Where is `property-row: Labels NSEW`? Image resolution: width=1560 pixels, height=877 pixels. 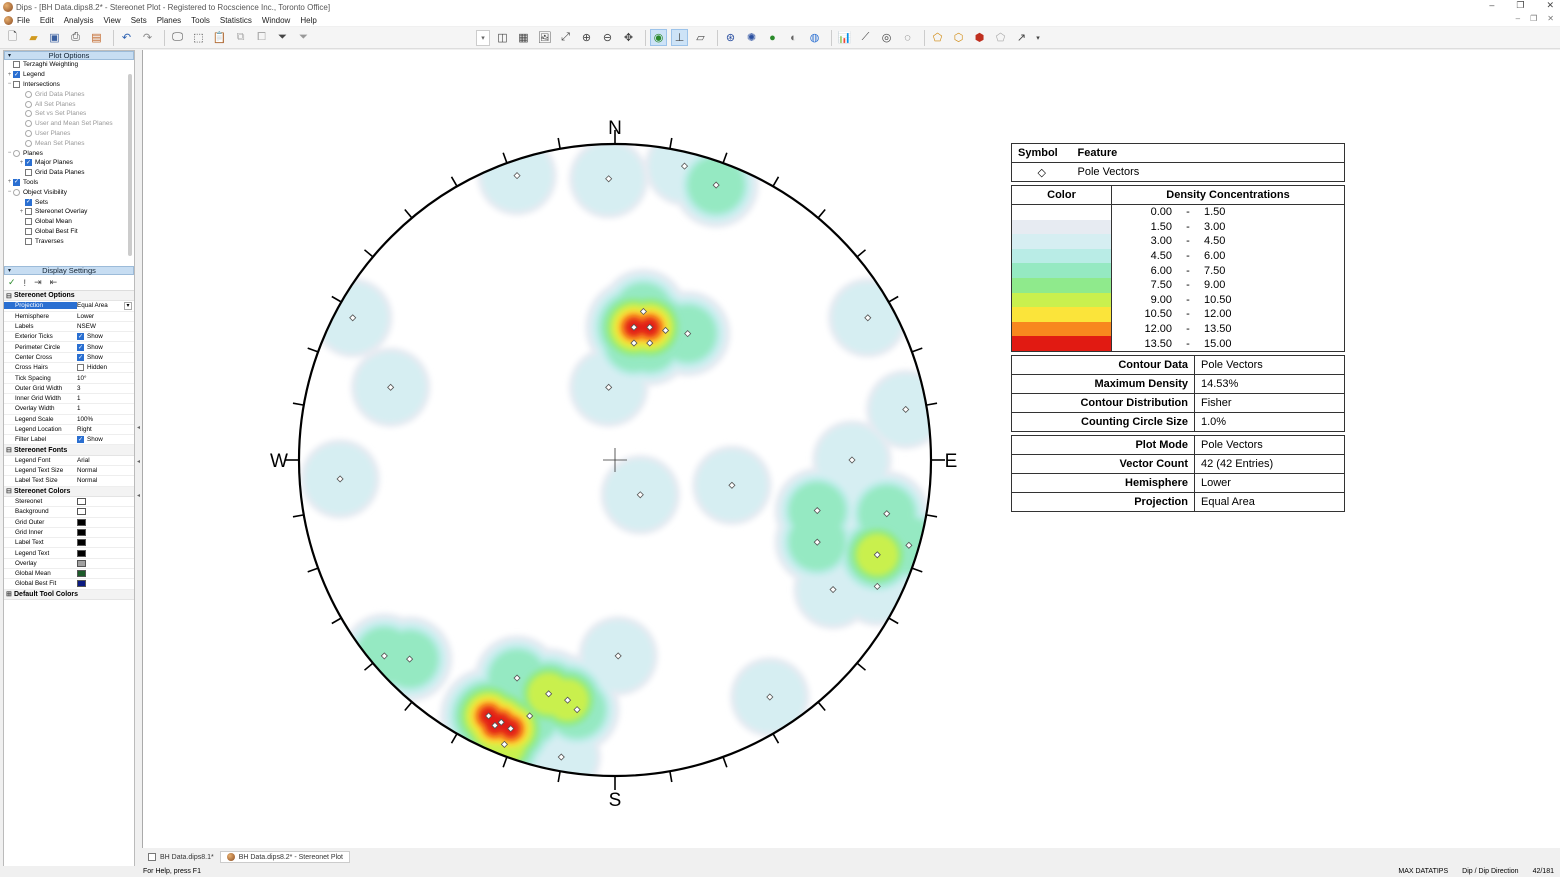 property-row: Labels NSEW is located at coordinates (69, 327).